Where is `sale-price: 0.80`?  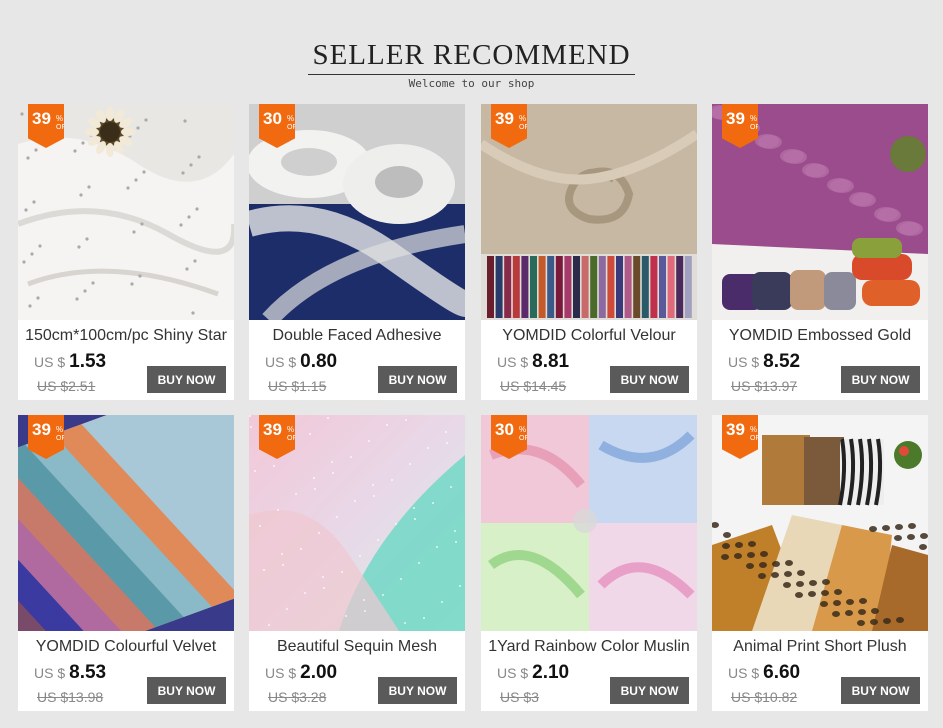
sale-price: 0.80 is located at coordinates (319, 361).